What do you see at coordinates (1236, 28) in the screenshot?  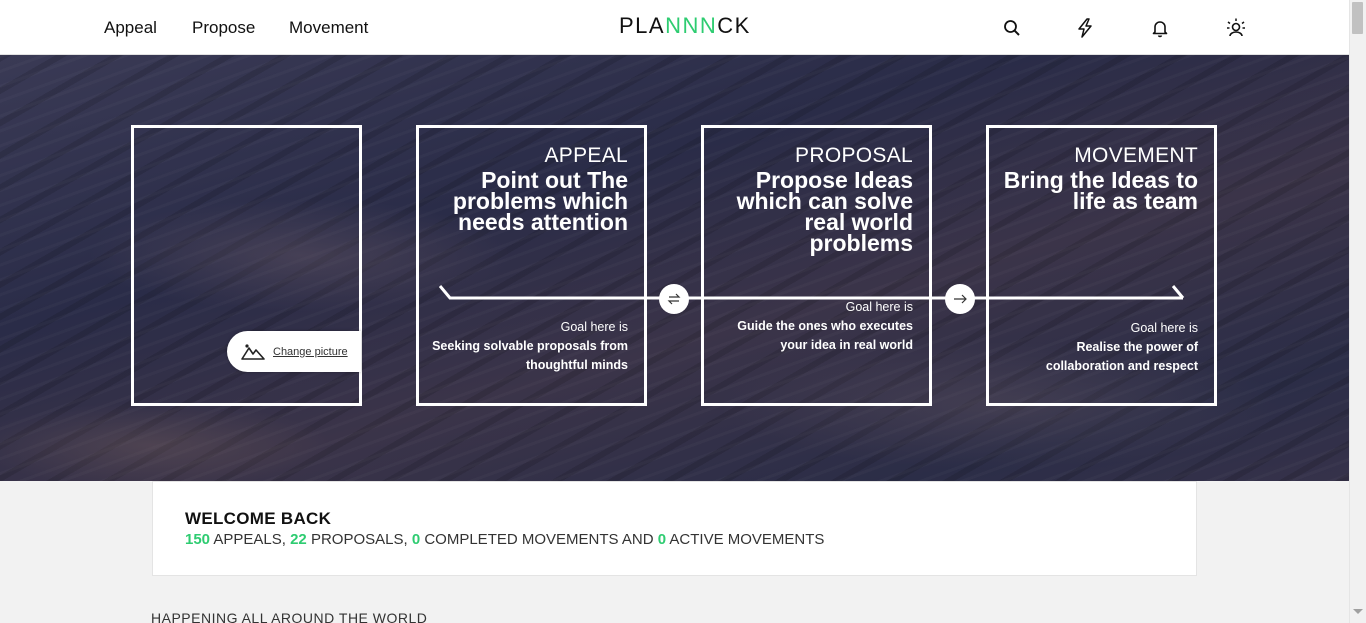 I see `user-sun-icon` at bounding box center [1236, 28].